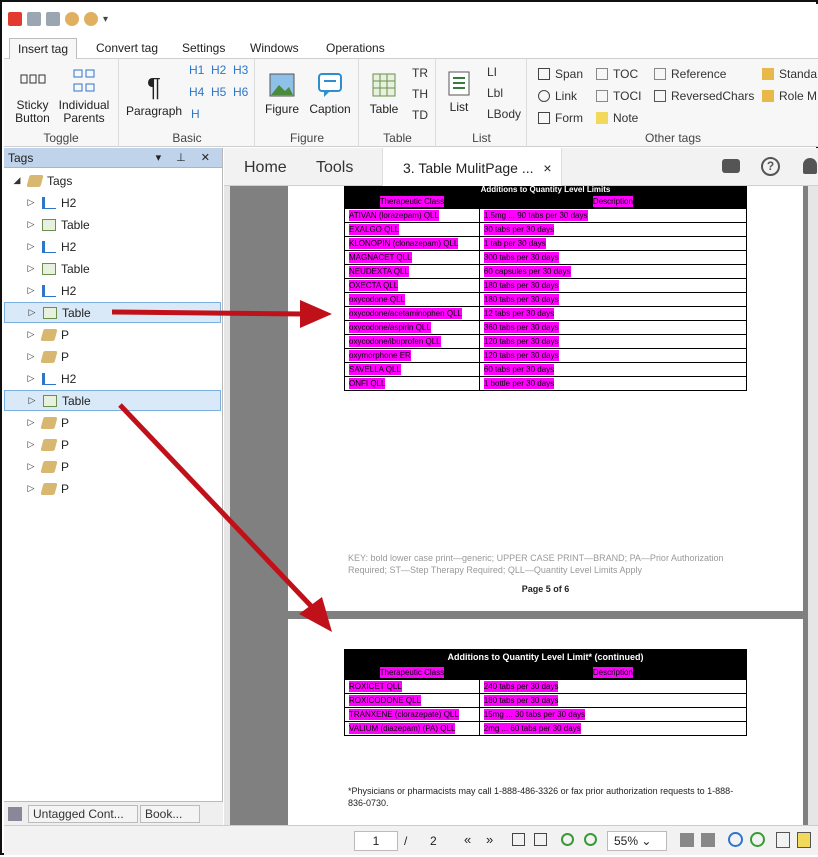  I want to click on last-page-icon, so click(540, 839).